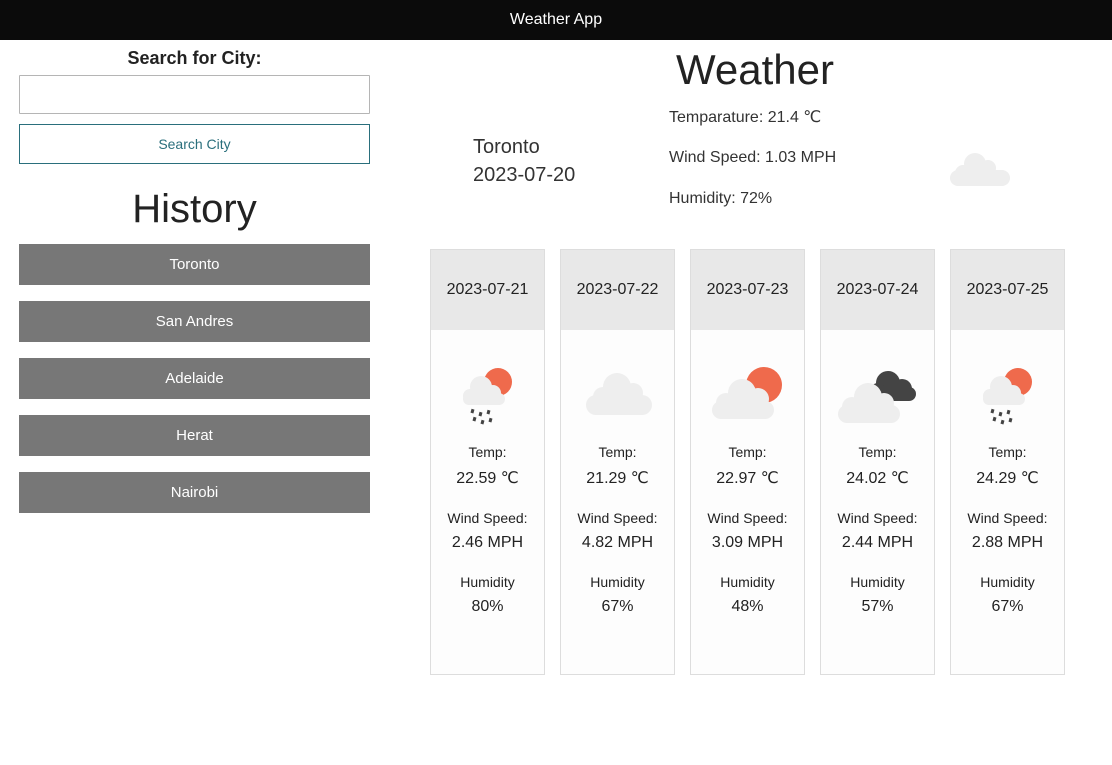 This screenshot has height=765, width=1112. Describe the element at coordinates (194, 144) in the screenshot. I see `search-city-button: Search City` at that location.